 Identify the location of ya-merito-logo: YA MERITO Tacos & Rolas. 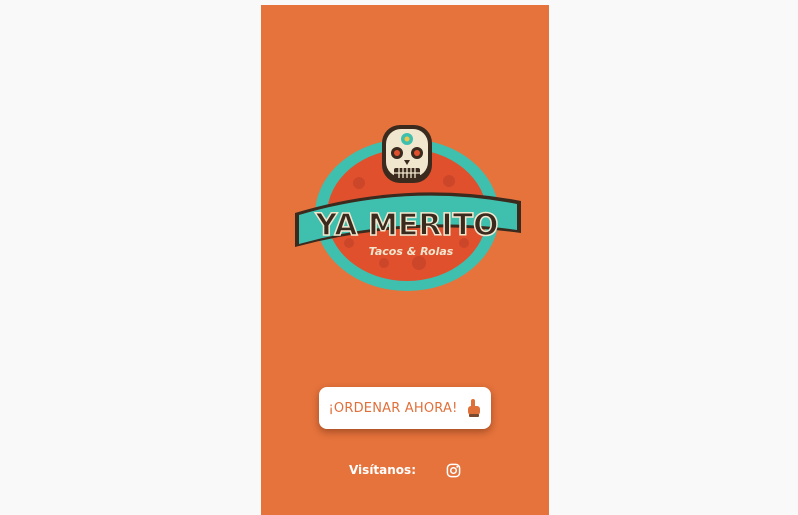
(408, 208).